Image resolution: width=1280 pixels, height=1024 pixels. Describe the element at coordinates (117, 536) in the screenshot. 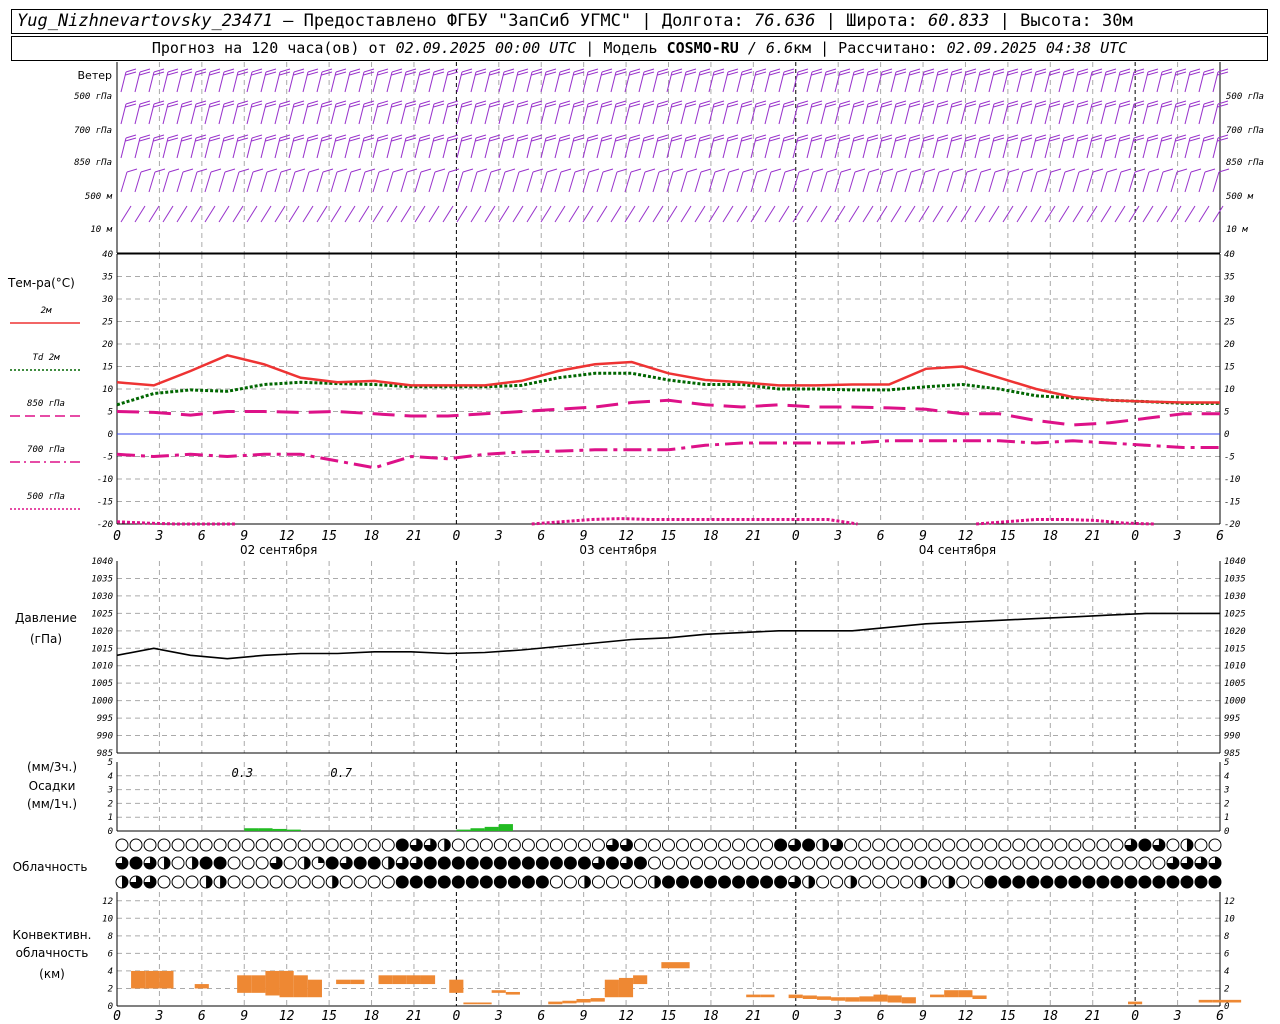

I see `hour-tick-label: 0` at that location.